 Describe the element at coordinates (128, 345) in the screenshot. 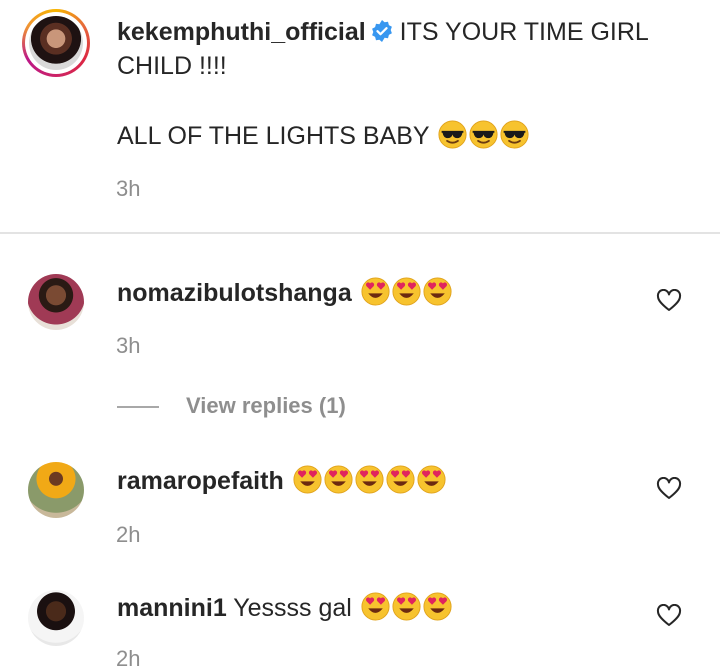

I see `comment-time: 3h` at that location.